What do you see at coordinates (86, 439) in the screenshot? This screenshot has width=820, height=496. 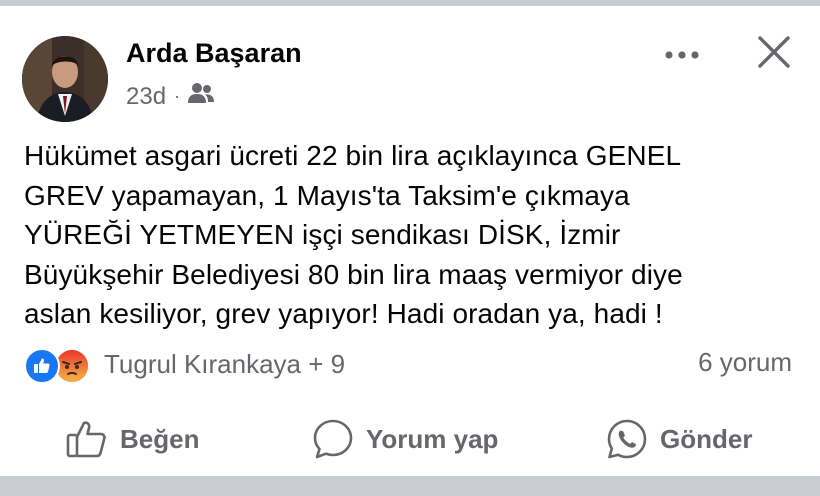 I see `thumbs-up-icon` at bounding box center [86, 439].